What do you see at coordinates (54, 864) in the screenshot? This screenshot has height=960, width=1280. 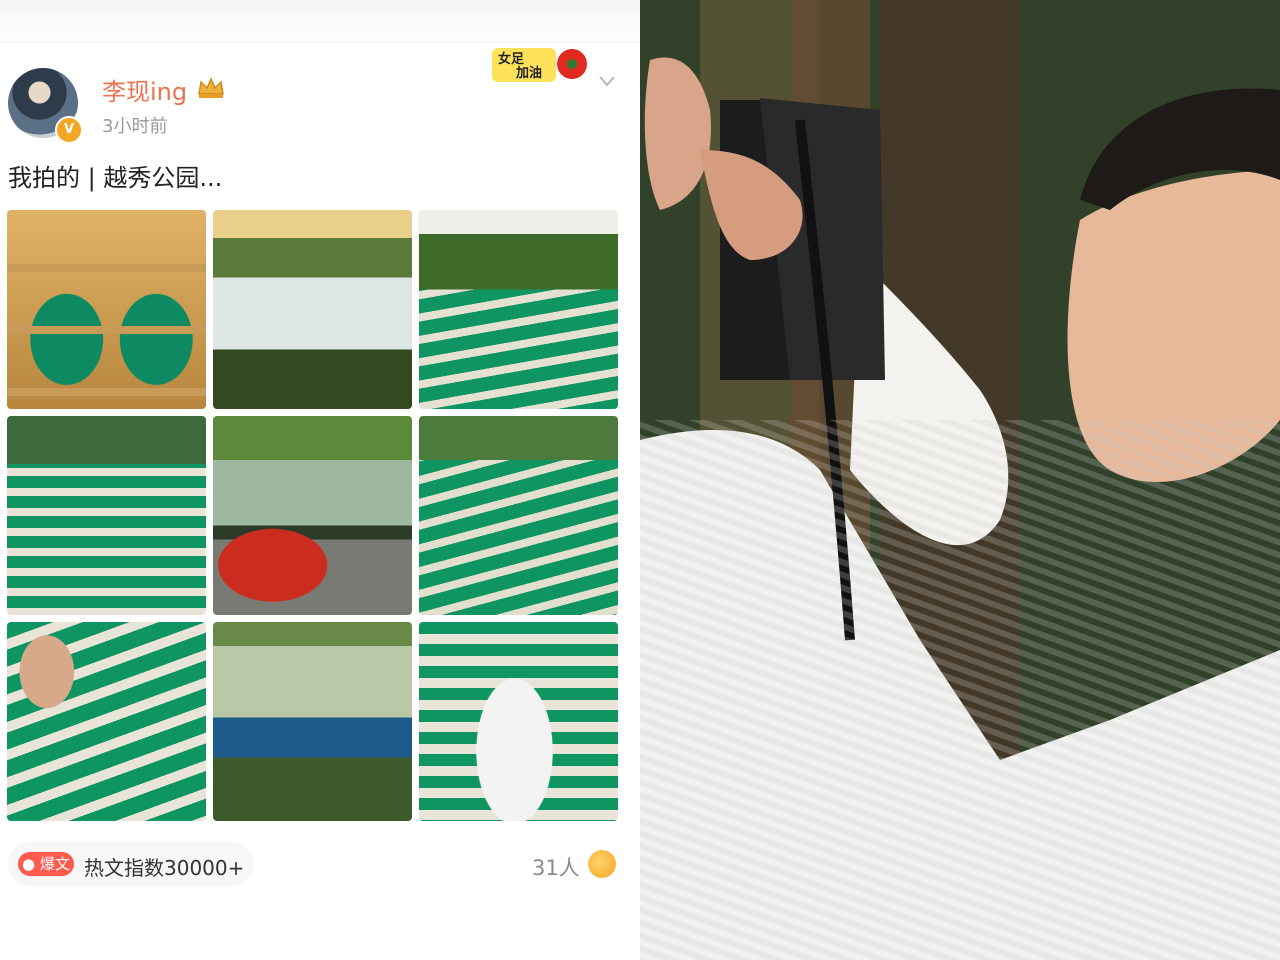 I see `badge-label: 爆文` at bounding box center [54, 864].